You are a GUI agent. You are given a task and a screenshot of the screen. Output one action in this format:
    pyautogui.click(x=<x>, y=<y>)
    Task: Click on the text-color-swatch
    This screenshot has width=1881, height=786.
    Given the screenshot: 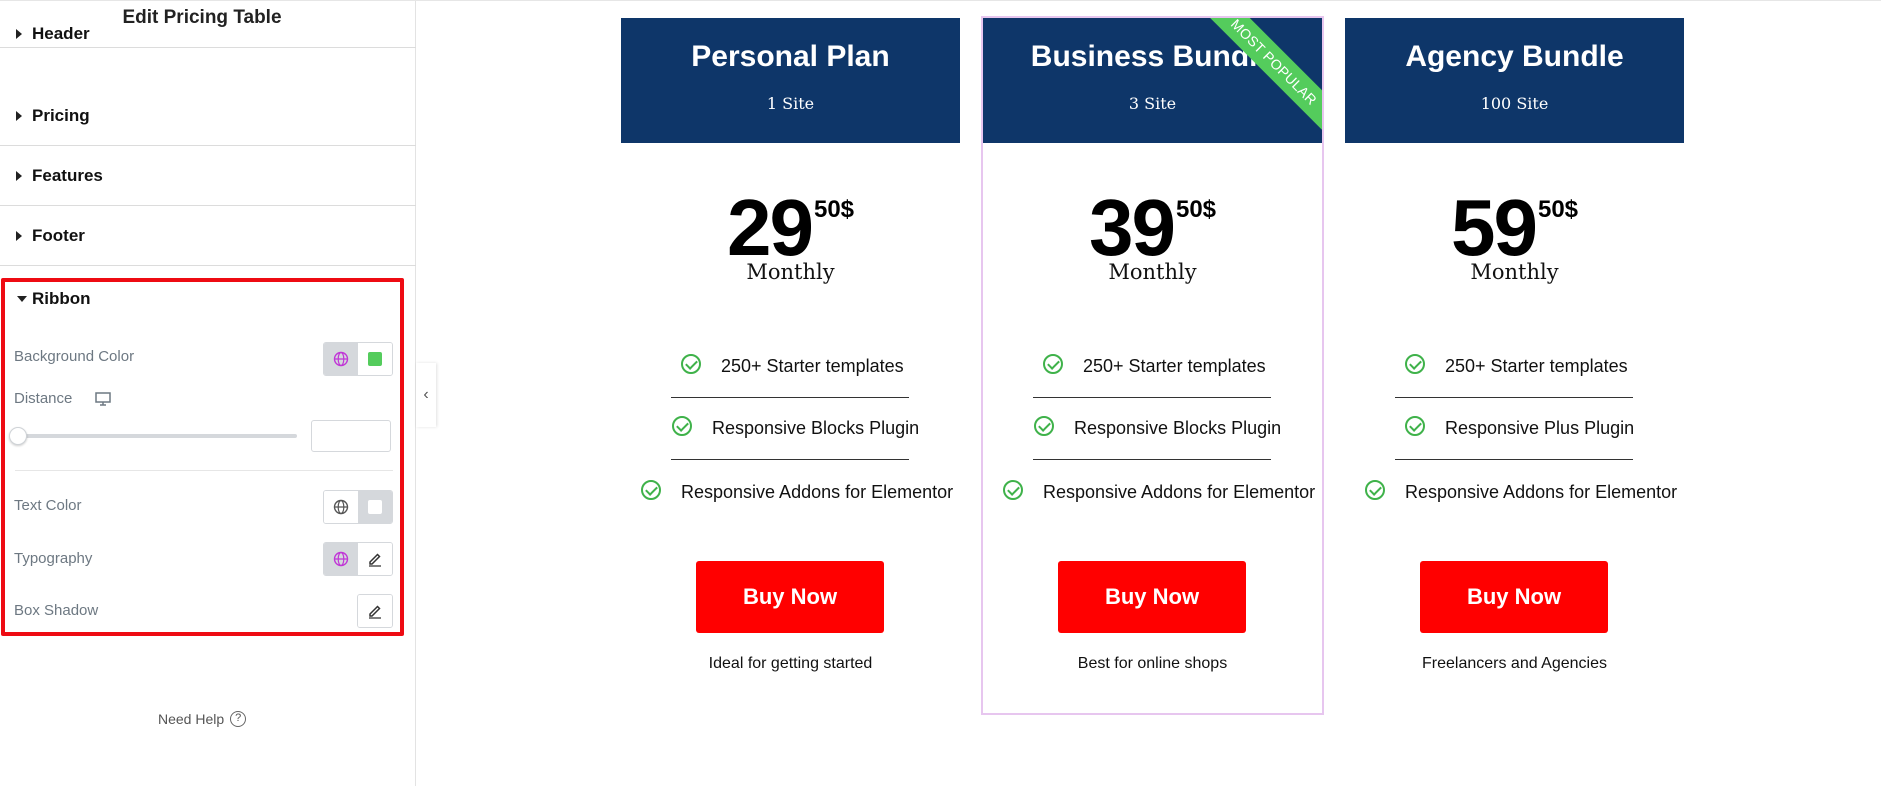 What is the action you would take?
    pyautogui.click(x=375, y=507)
    